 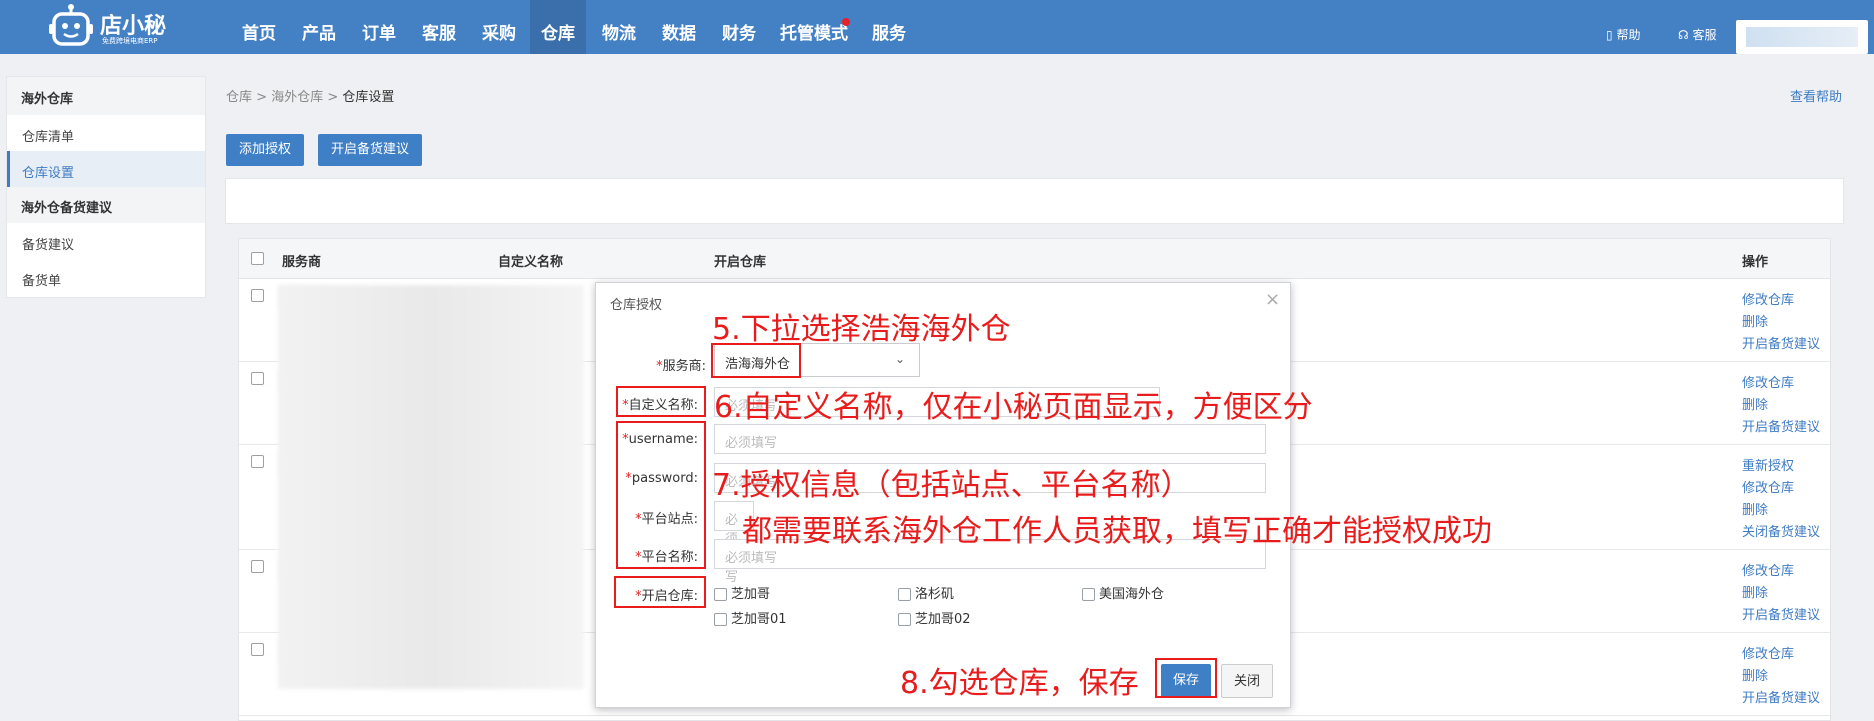 I want to click on sidebar-item-warehouse-list: 仓库清单, so click(x=106, y=133).